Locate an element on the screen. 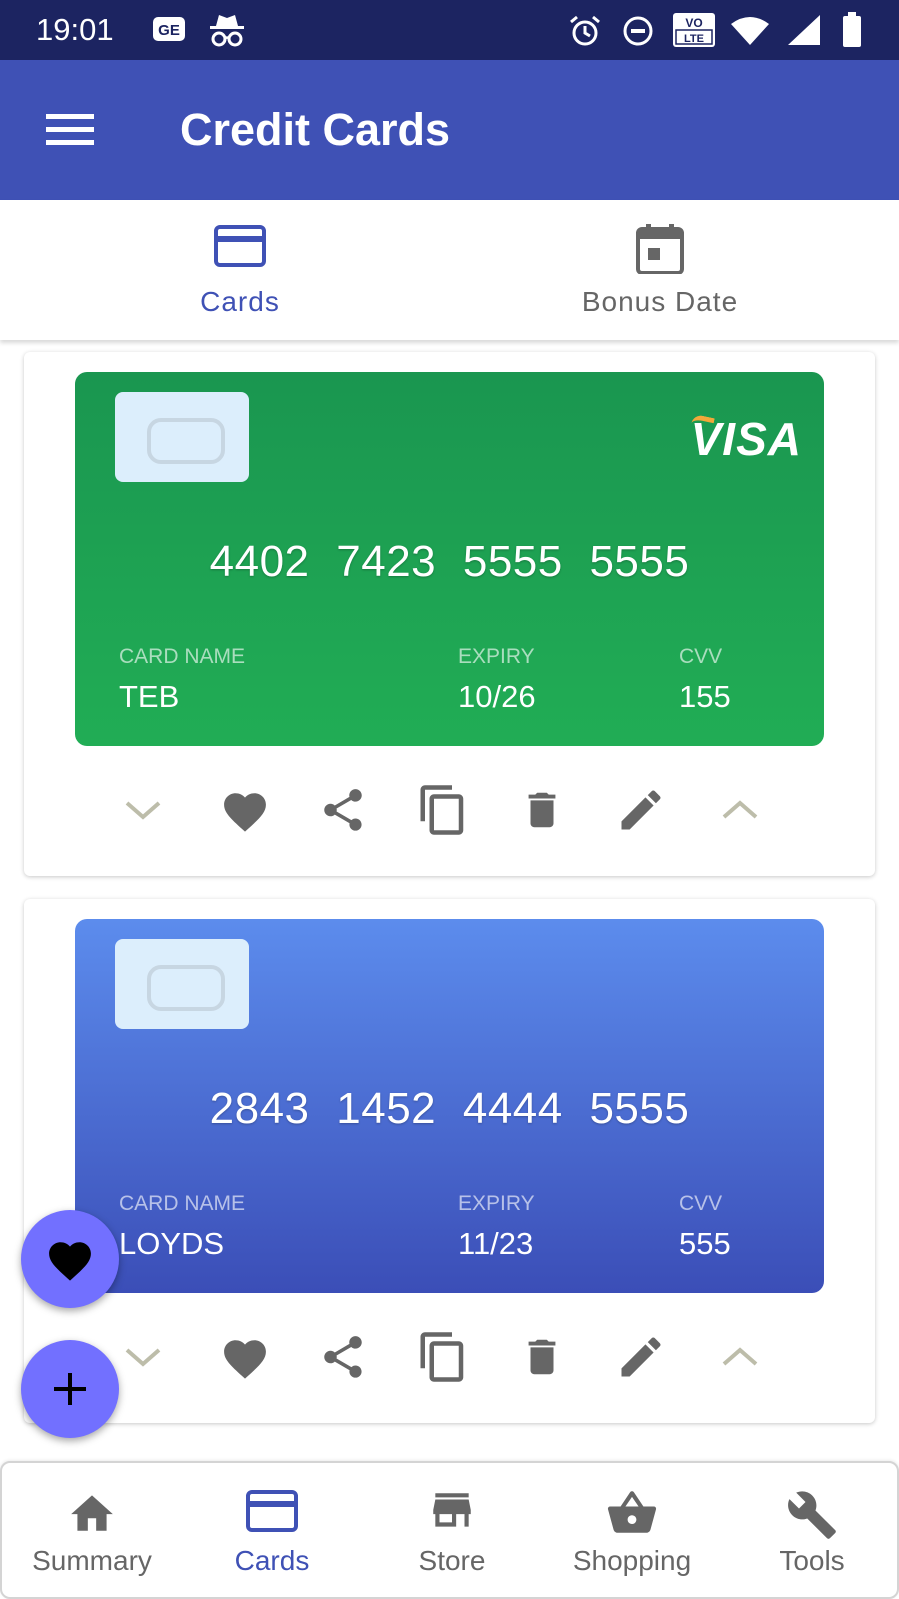 Image resolution: width=899 pixels, height=1599 pixels. volte-icon: VO LTE is located at coordinates (694, 30).